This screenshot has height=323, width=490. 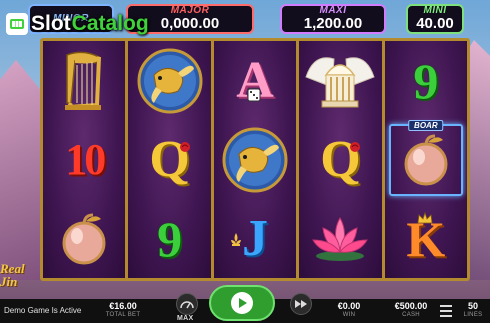 I want to click on spin-inner, so click(x=242, y=303).